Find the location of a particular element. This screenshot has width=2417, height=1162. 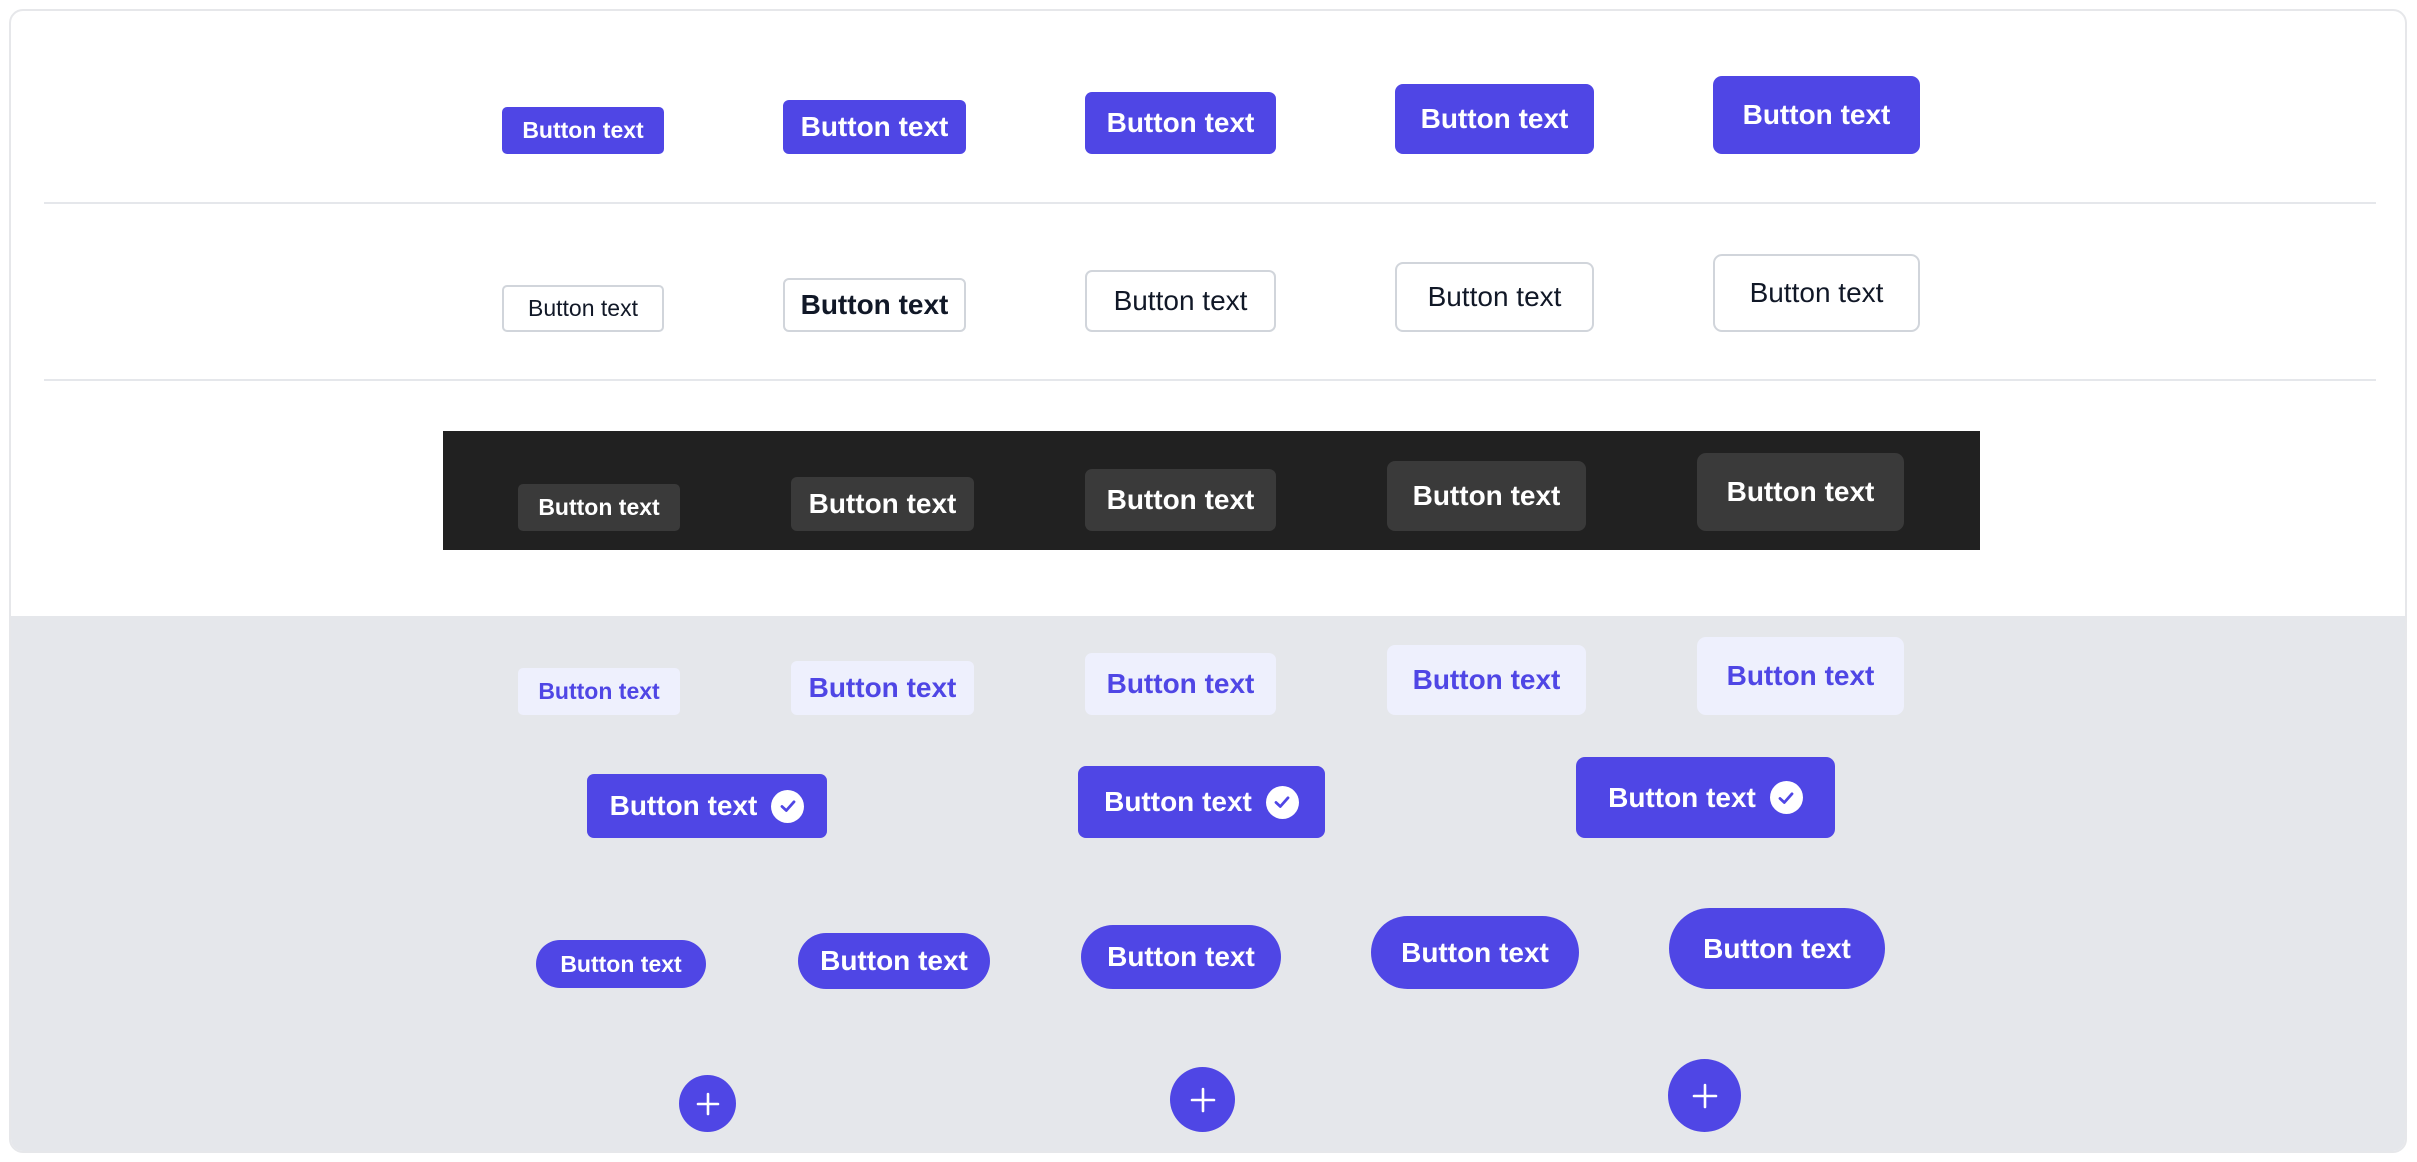

pill-button-md: Button text is located at coordinates (1181, 957).